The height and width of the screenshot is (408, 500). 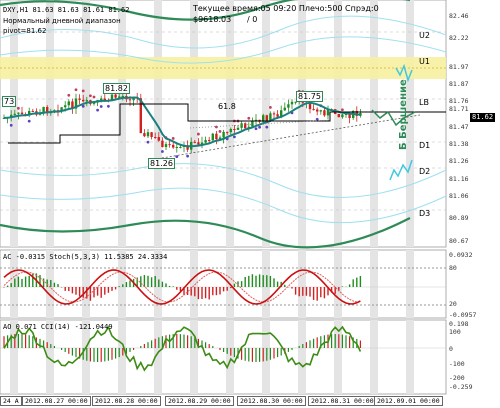 What do you see at coordinates (459, 161) in the screenshot?
I see `price-tick: 81.26` at bounding box center [459, 161].